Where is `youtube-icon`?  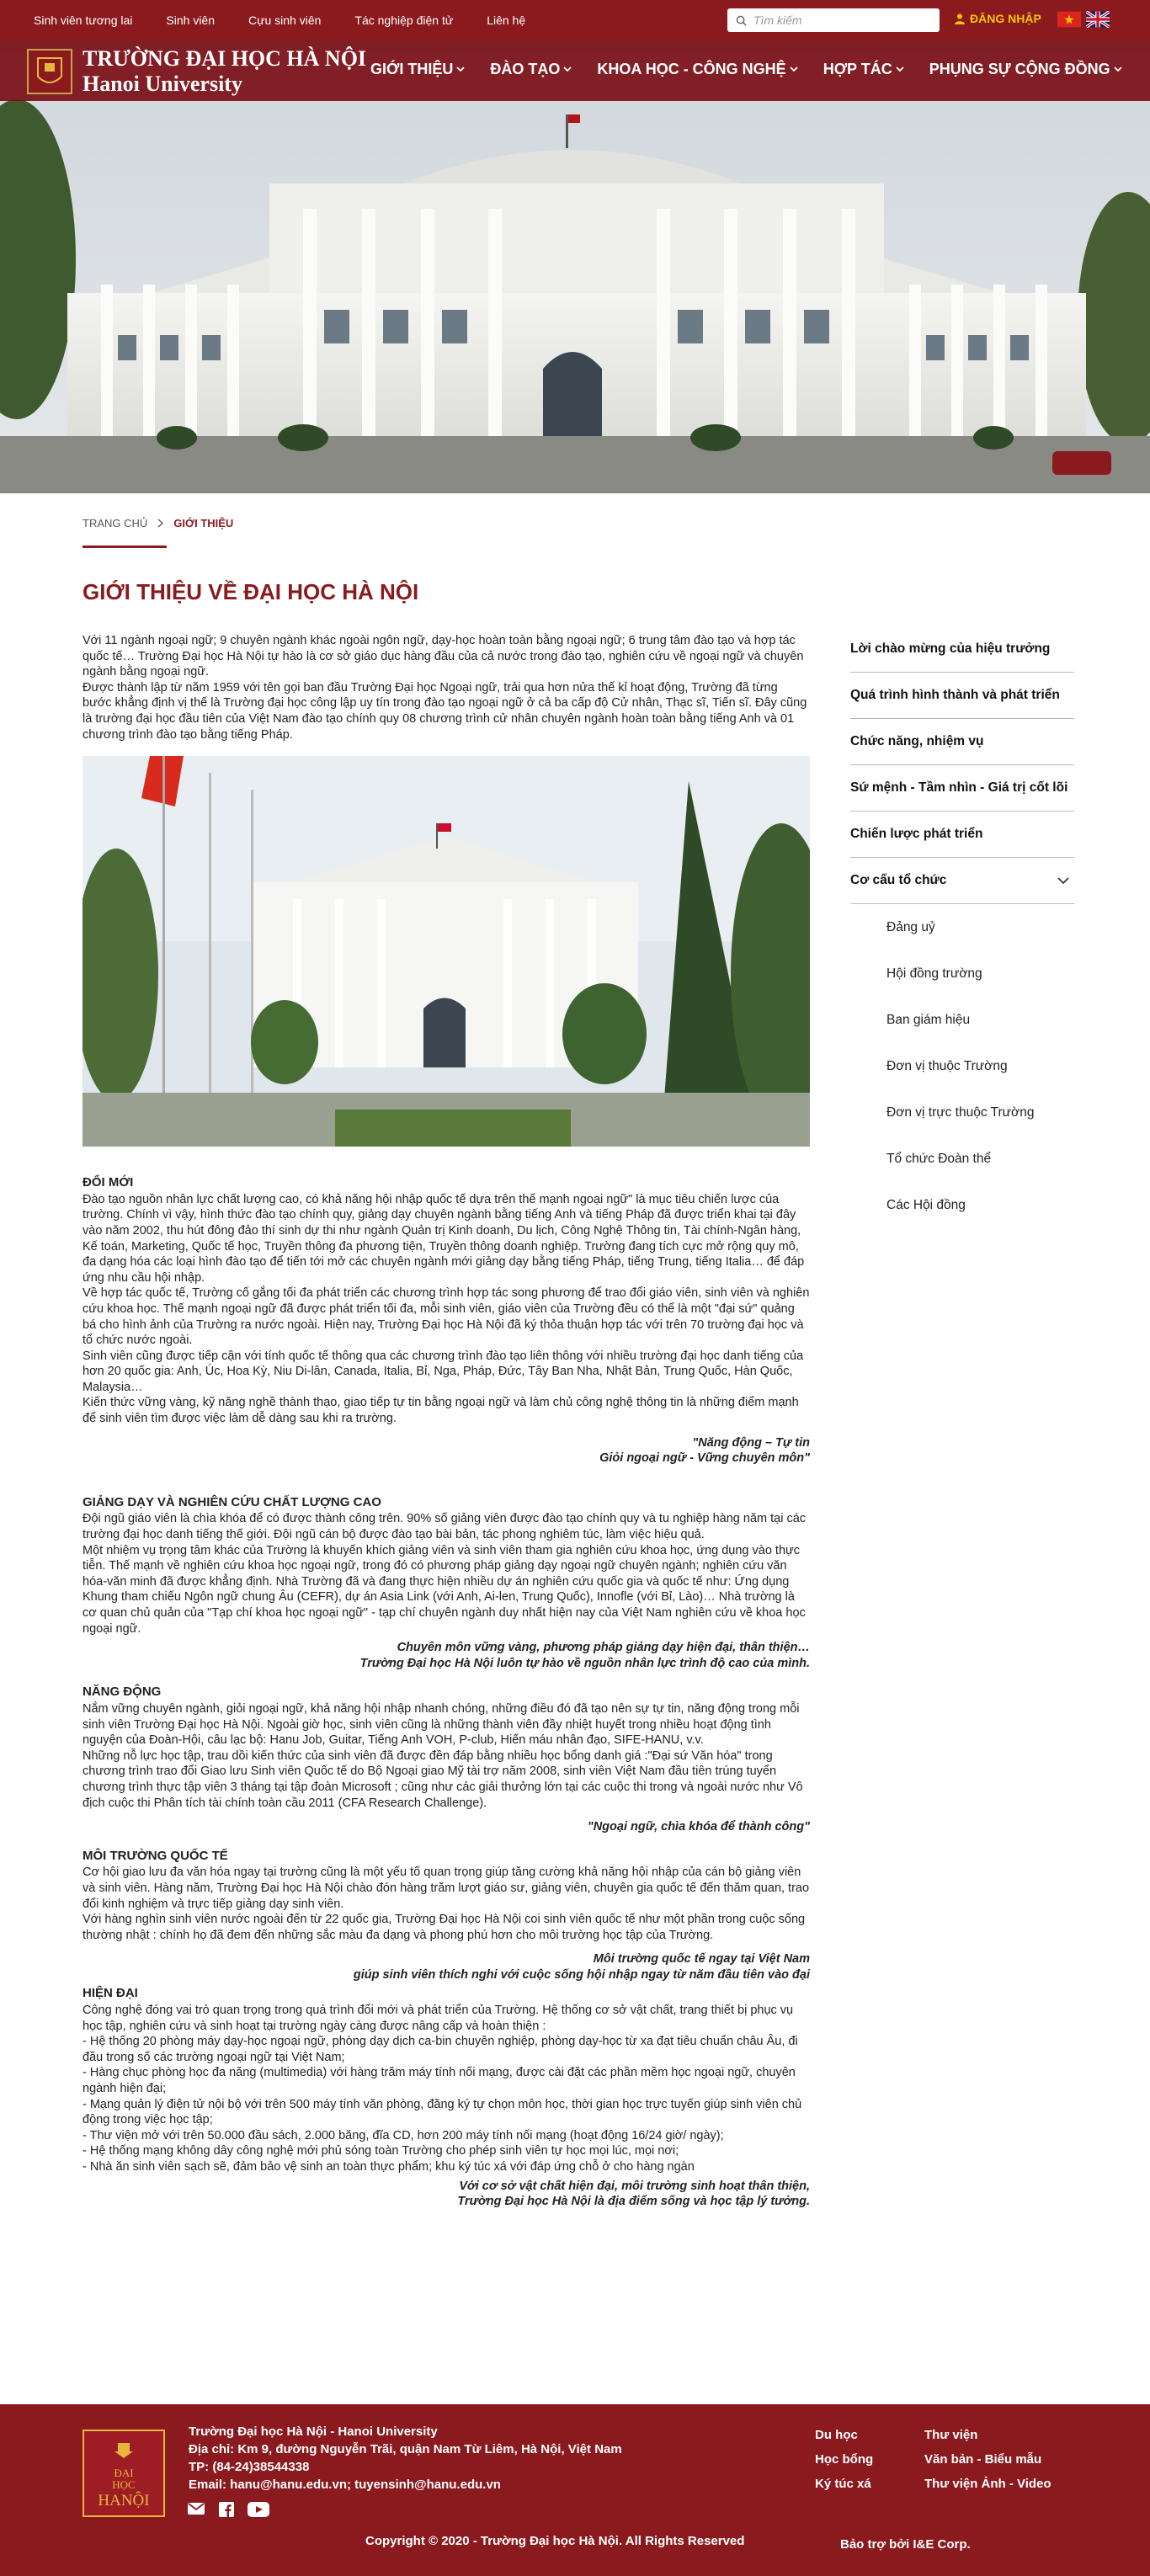
youtube-icon is located at coordinates (258, 2510).